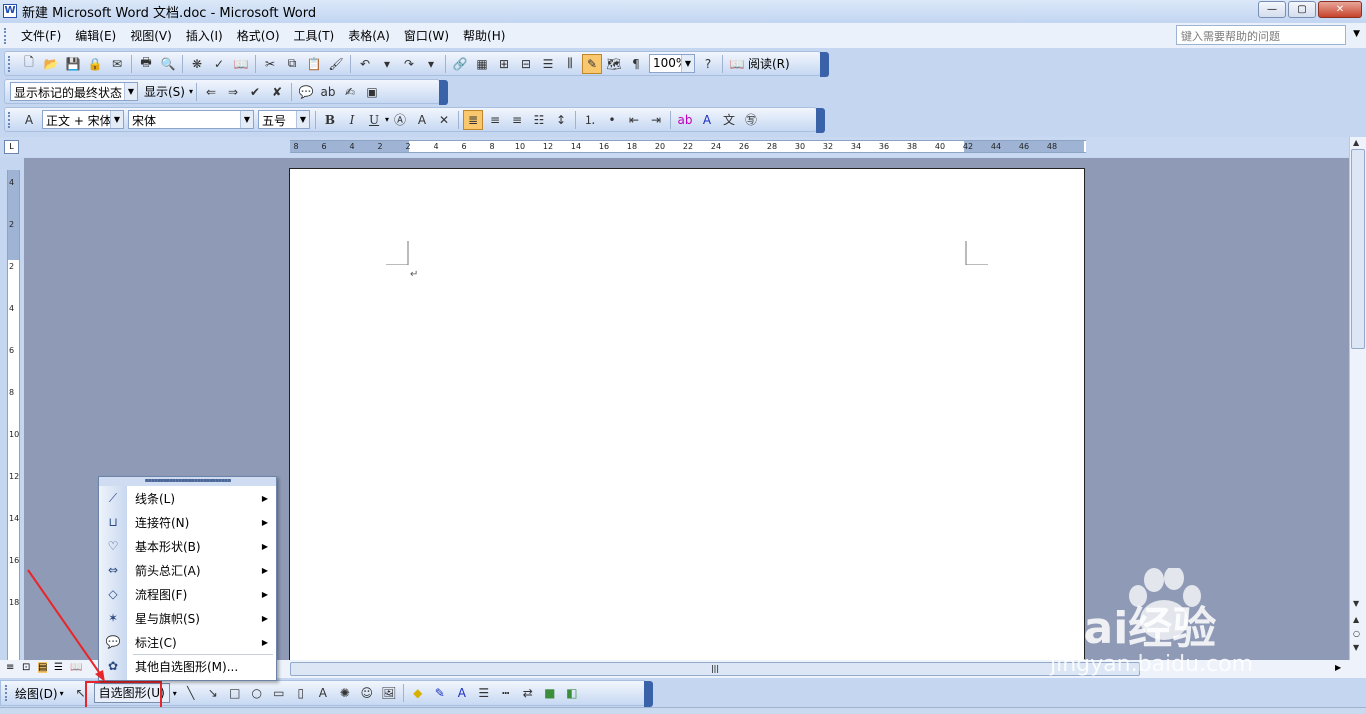 This screenshot has width=1366, height=714. Describe the element at coordinates (95, 36) in the screenshot. I see `menu-edit: 编辑(E)` at that location.